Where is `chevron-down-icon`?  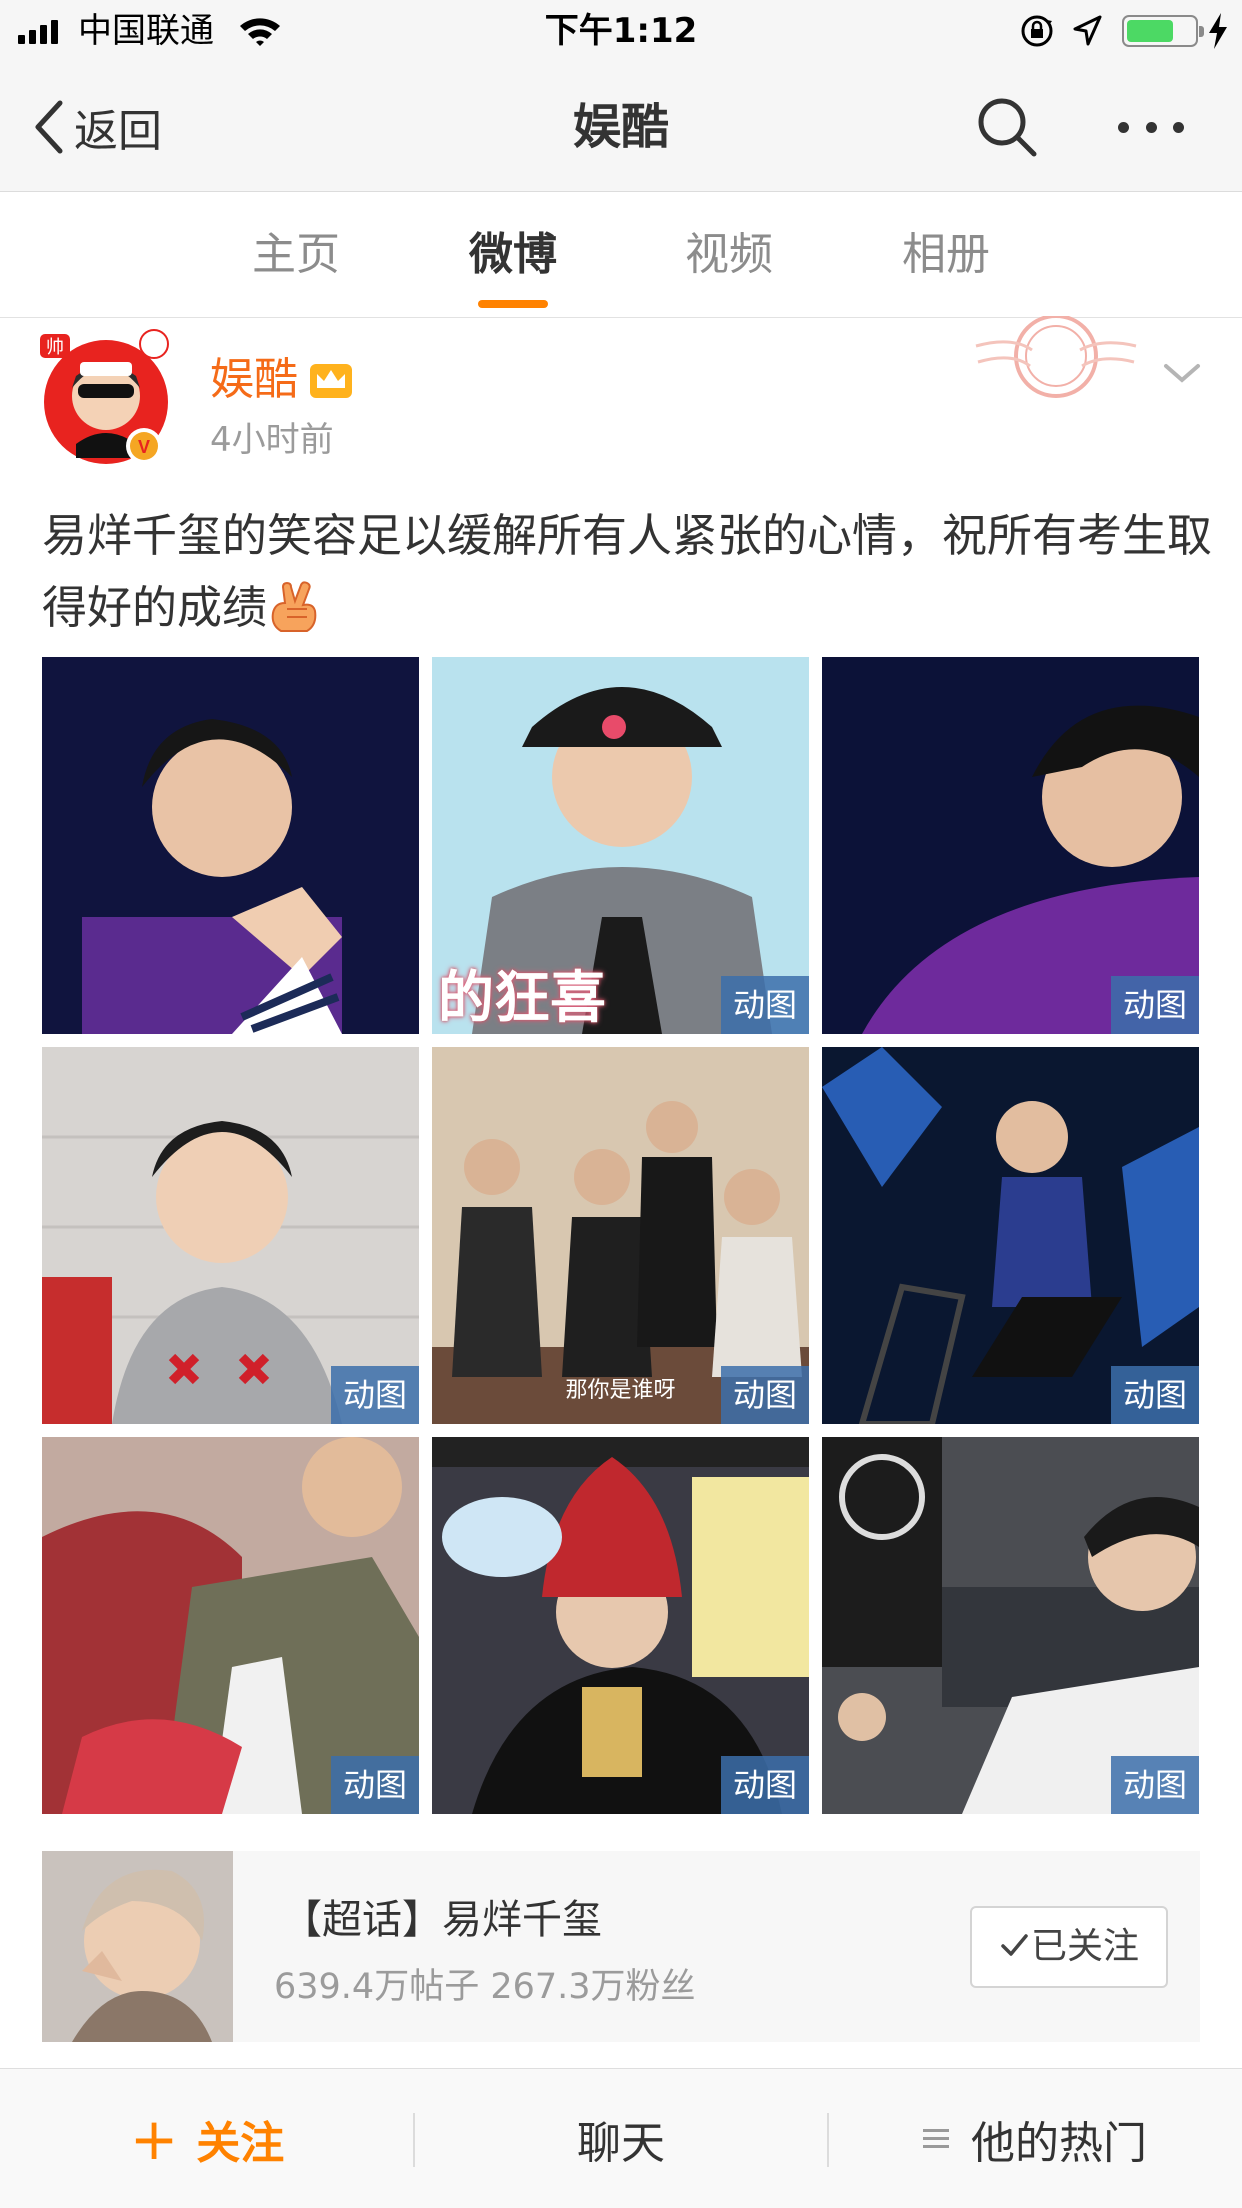
chevron-down-icon is located at coordinates (1182, 373).